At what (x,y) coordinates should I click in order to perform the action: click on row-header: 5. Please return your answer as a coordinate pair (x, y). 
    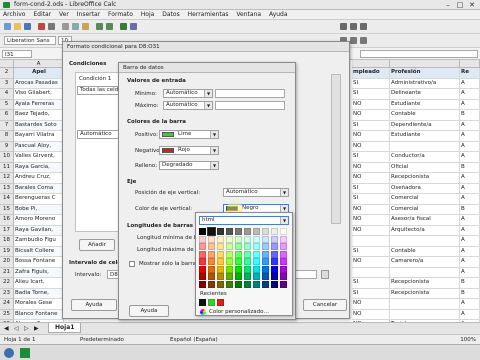
    Looking at the image, I should click on (7, 104).